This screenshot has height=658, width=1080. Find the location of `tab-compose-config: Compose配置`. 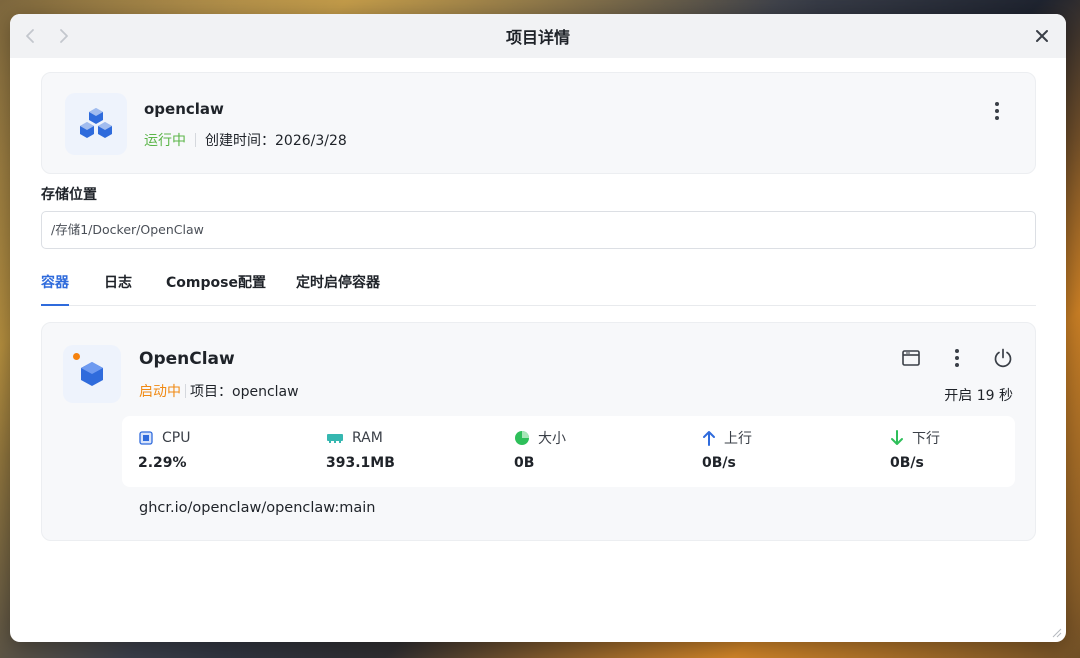

tab-compose-config: Compose配置 is located at coordinates (216, 289).